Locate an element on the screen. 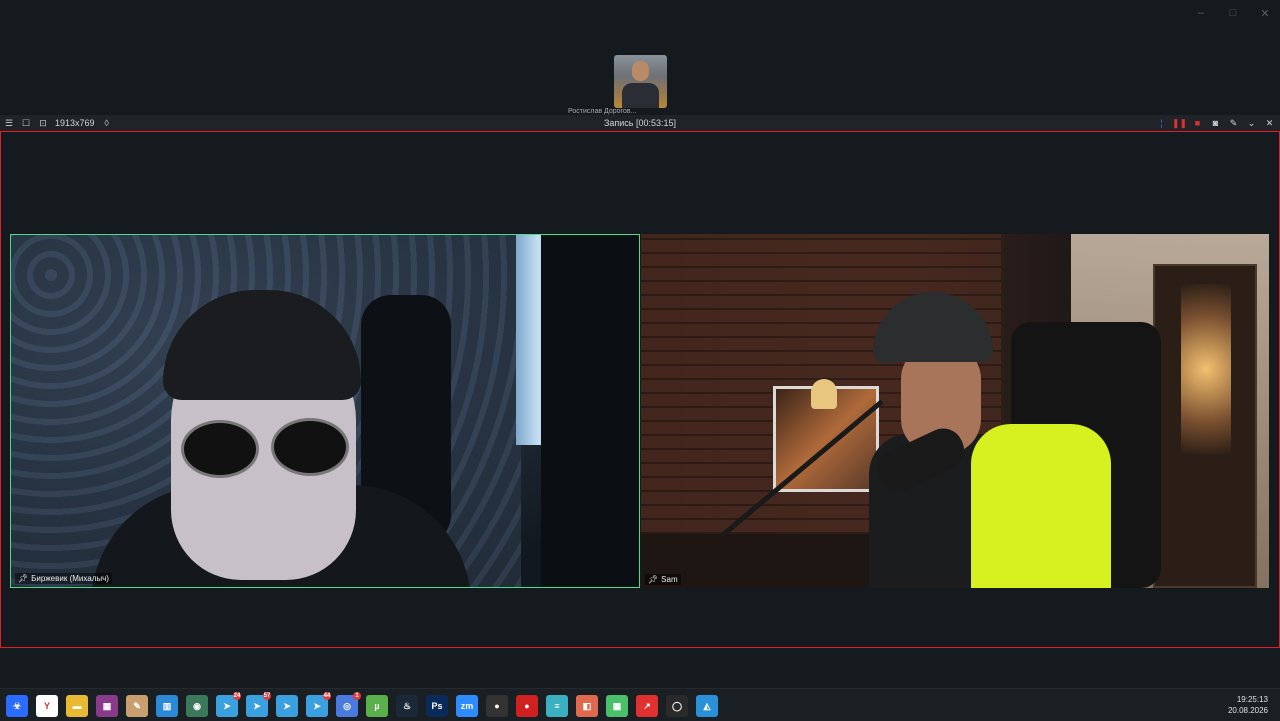  app-icon-glyph: ◧ is located at coordinates (587, 705).